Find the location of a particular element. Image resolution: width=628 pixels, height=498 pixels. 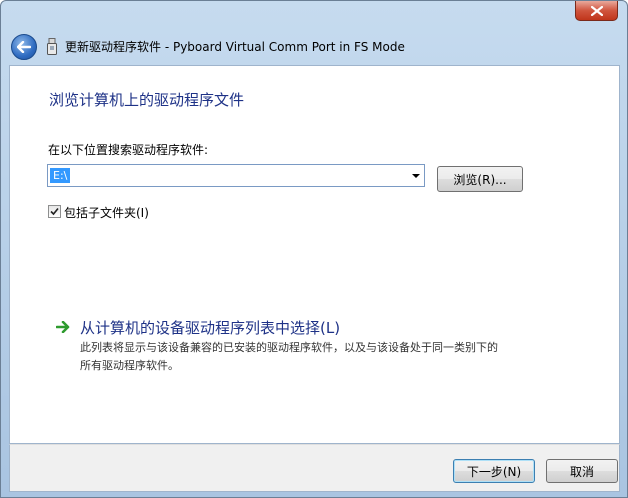

description-line-1: 此列表将显示与该设备兼容的已安装的驱动程序软件，以及与该设备处于同一类别下的 is located at coordinates (289, 347).